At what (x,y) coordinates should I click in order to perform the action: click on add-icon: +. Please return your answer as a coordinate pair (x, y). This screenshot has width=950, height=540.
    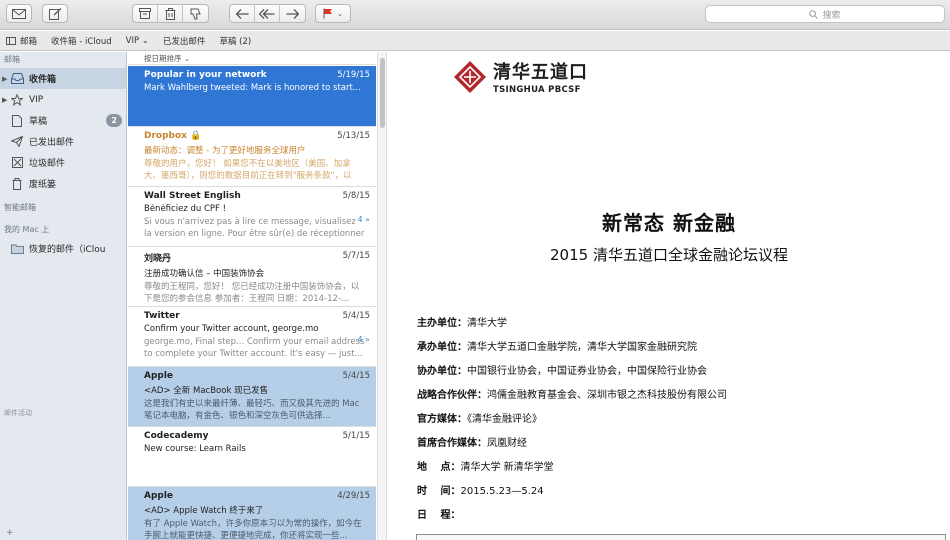
    Looking at the image, I should click on (10, 533).